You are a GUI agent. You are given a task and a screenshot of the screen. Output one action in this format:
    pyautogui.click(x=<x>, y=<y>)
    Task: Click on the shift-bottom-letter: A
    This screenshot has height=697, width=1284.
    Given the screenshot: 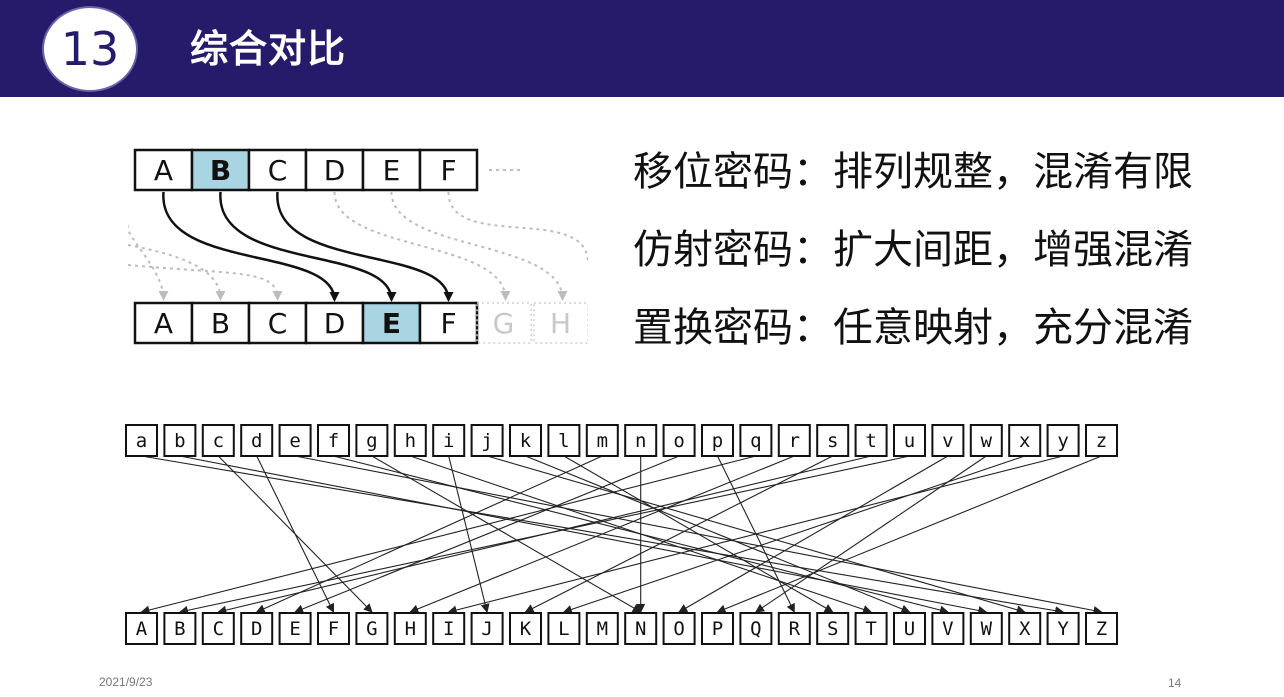 What is the action you would take?
    pyautogui.click(x=163, y=323)
    